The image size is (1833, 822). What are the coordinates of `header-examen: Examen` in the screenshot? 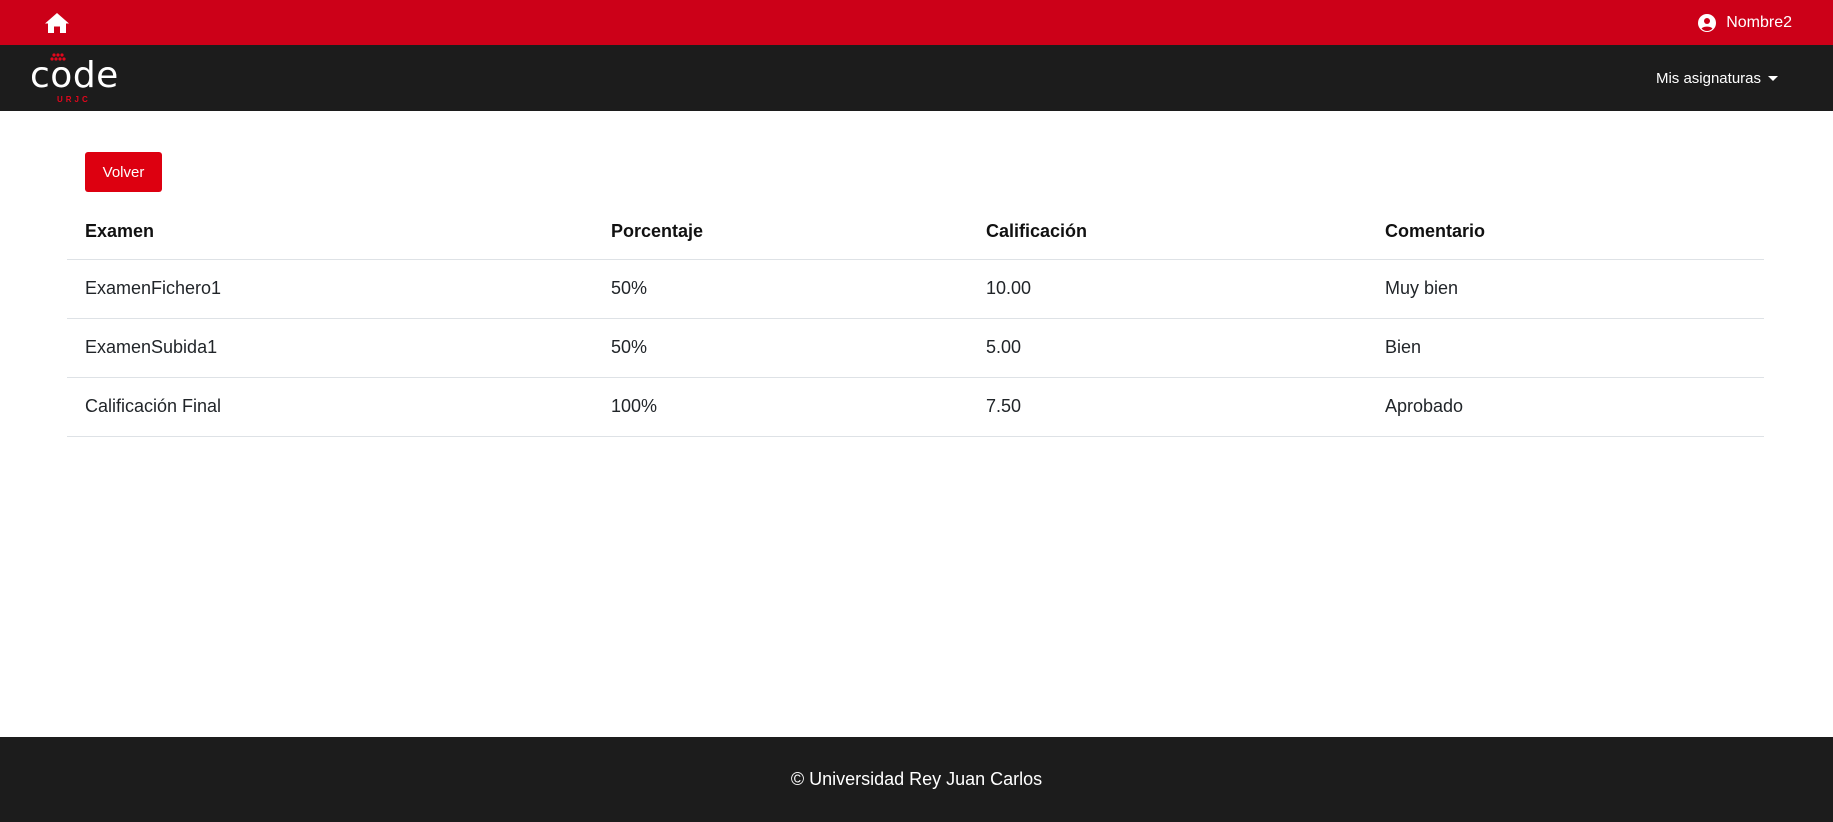 It's located at (330, 232).